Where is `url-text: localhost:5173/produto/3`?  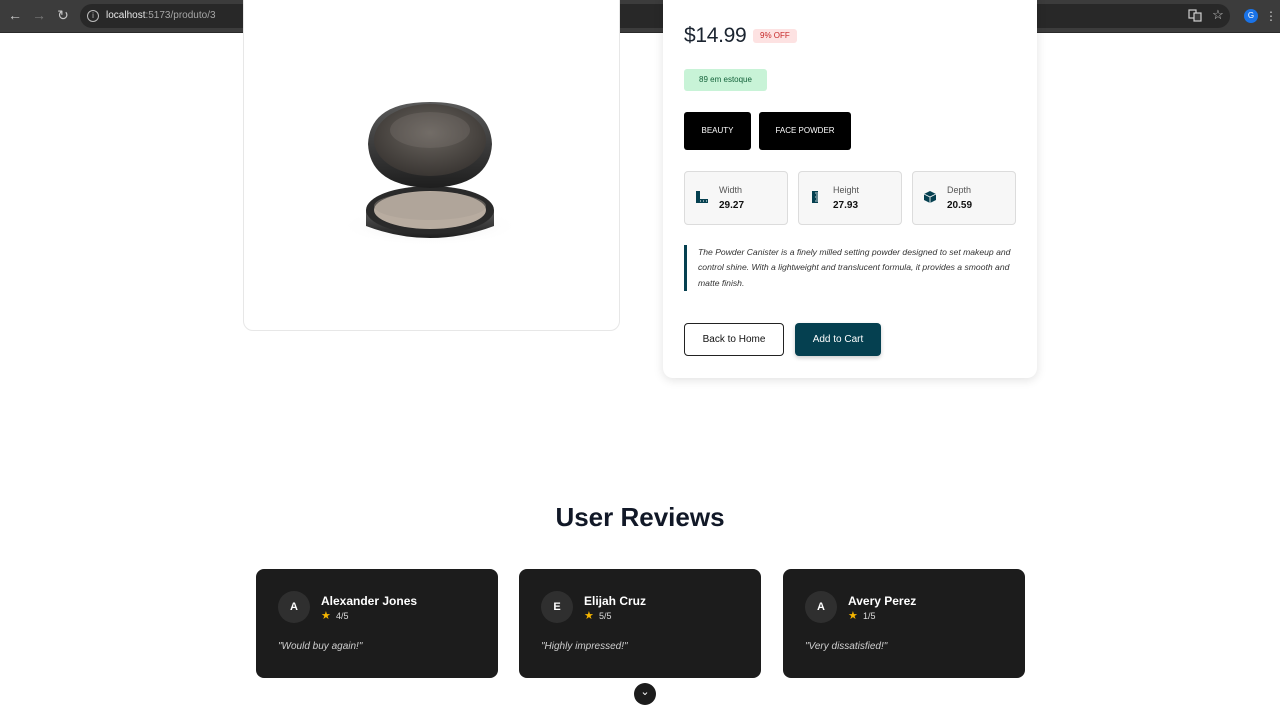 url-text: localhost:5173/produto/3 is located at coordinates (161, 16).